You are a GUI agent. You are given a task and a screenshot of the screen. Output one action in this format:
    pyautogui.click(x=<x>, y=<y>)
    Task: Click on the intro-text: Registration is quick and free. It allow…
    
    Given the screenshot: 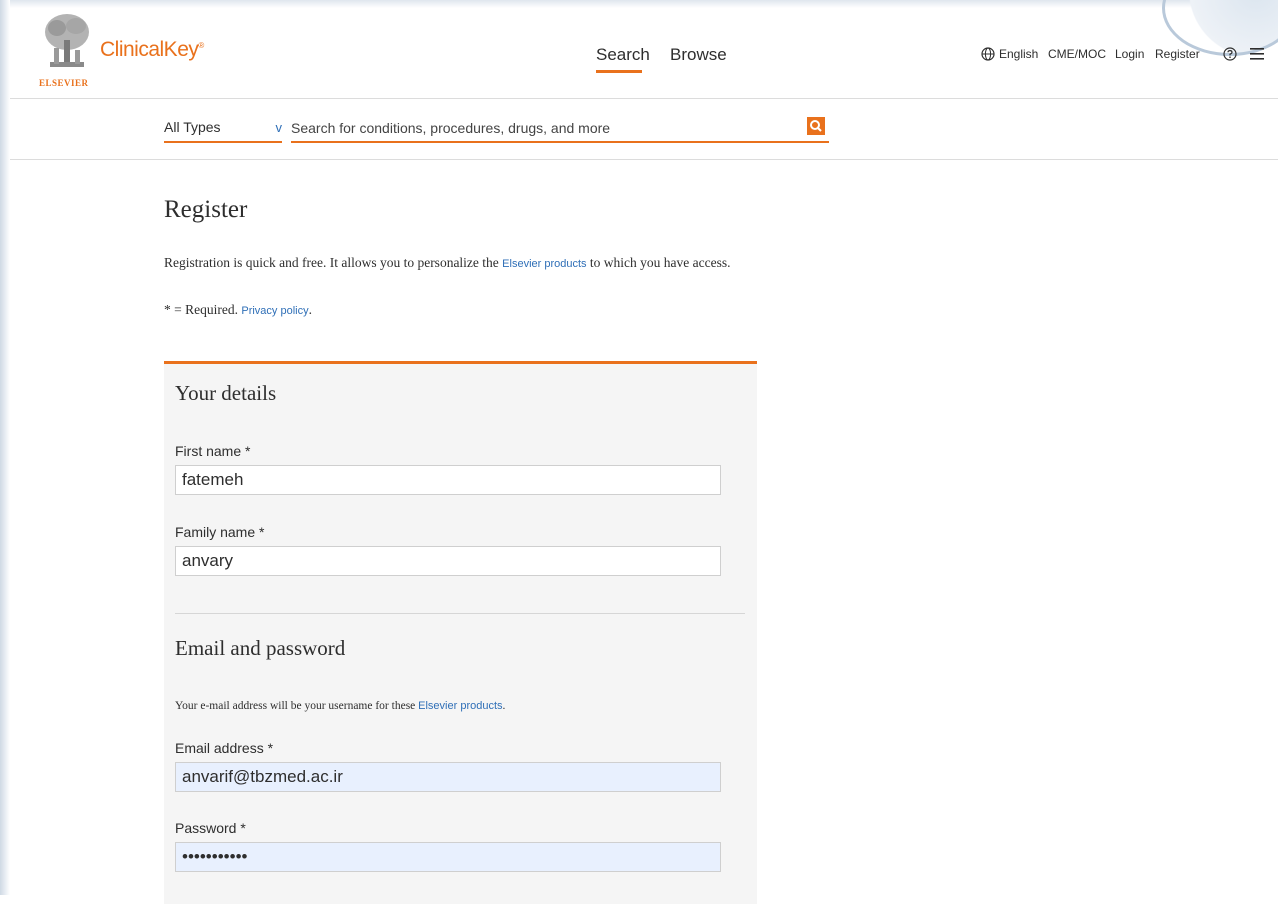 What is the action you would take?
    pyautogui.click(x=484, y=263)
    